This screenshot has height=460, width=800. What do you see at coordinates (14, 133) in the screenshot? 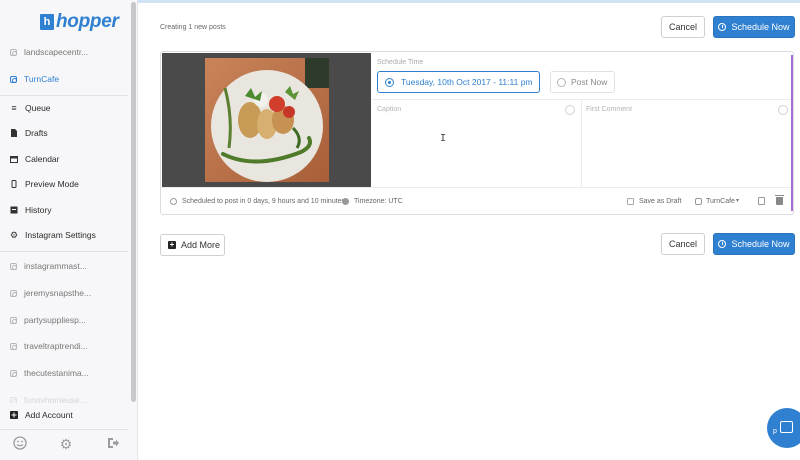
I see `drafts-icon` at bounding box center [14, 133].